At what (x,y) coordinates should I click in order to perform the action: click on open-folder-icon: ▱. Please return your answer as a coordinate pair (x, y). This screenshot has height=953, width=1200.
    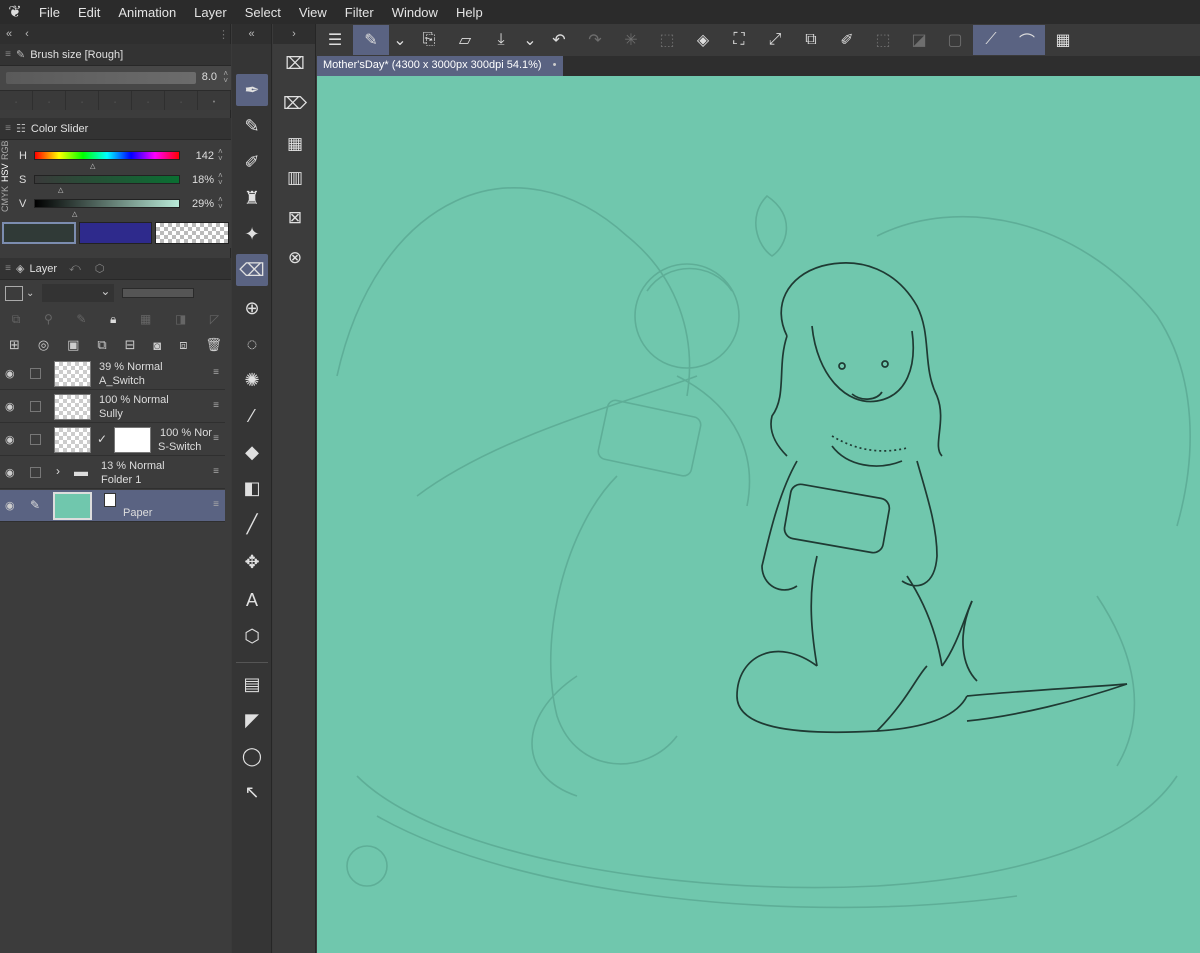
    Looking at the image, I should click on (465, 40).